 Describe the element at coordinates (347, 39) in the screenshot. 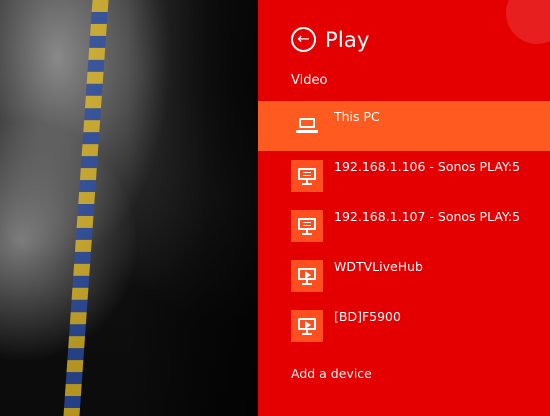

I see `flyout-title: Play` at that location.